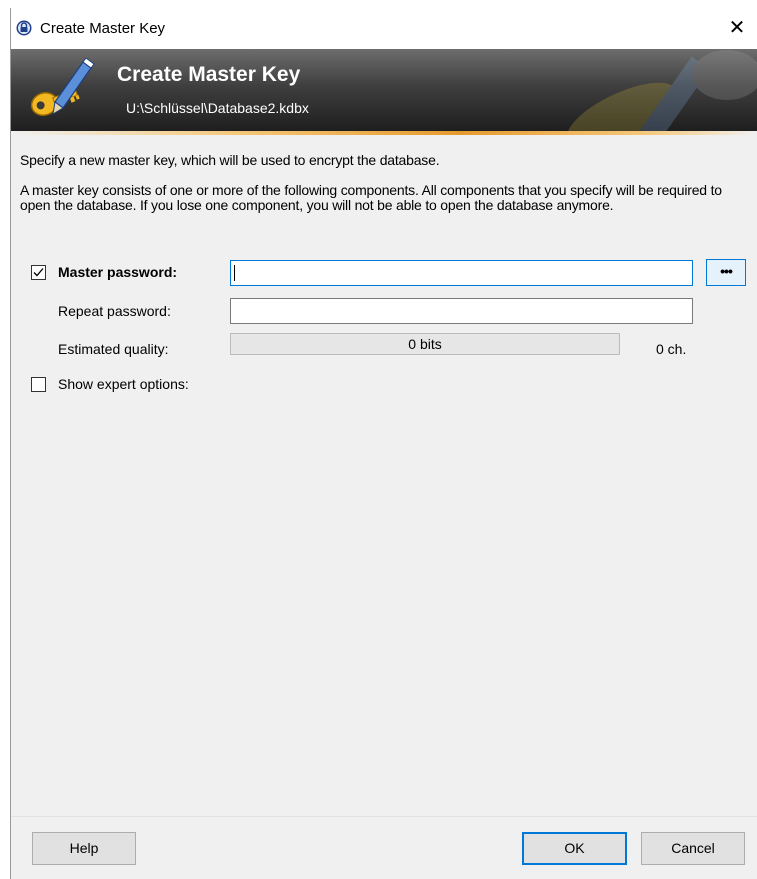  I want to click on repeat-password-input, so click(461, 311).